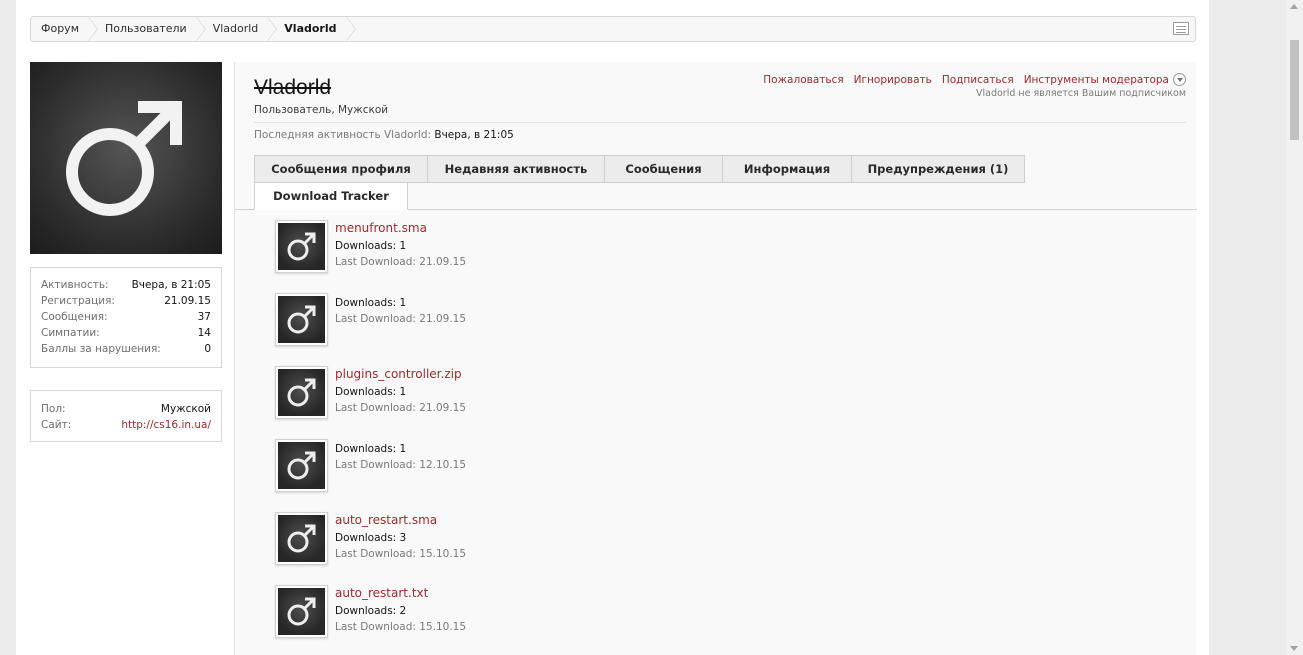 This screenshot has height=655, width=1303. I want to click on stat-row-registration: Регистрация: 21.09.15, so click(126, 301).